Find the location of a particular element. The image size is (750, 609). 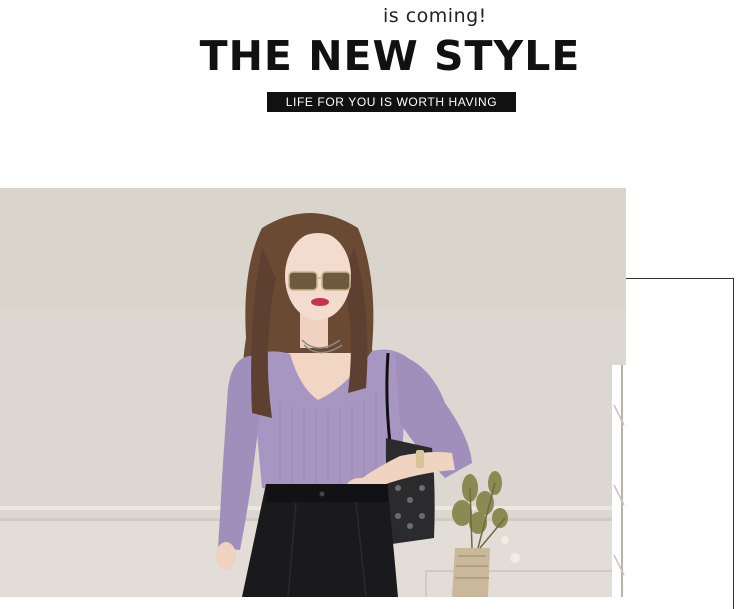

lips is located at coordinates (320, 302).